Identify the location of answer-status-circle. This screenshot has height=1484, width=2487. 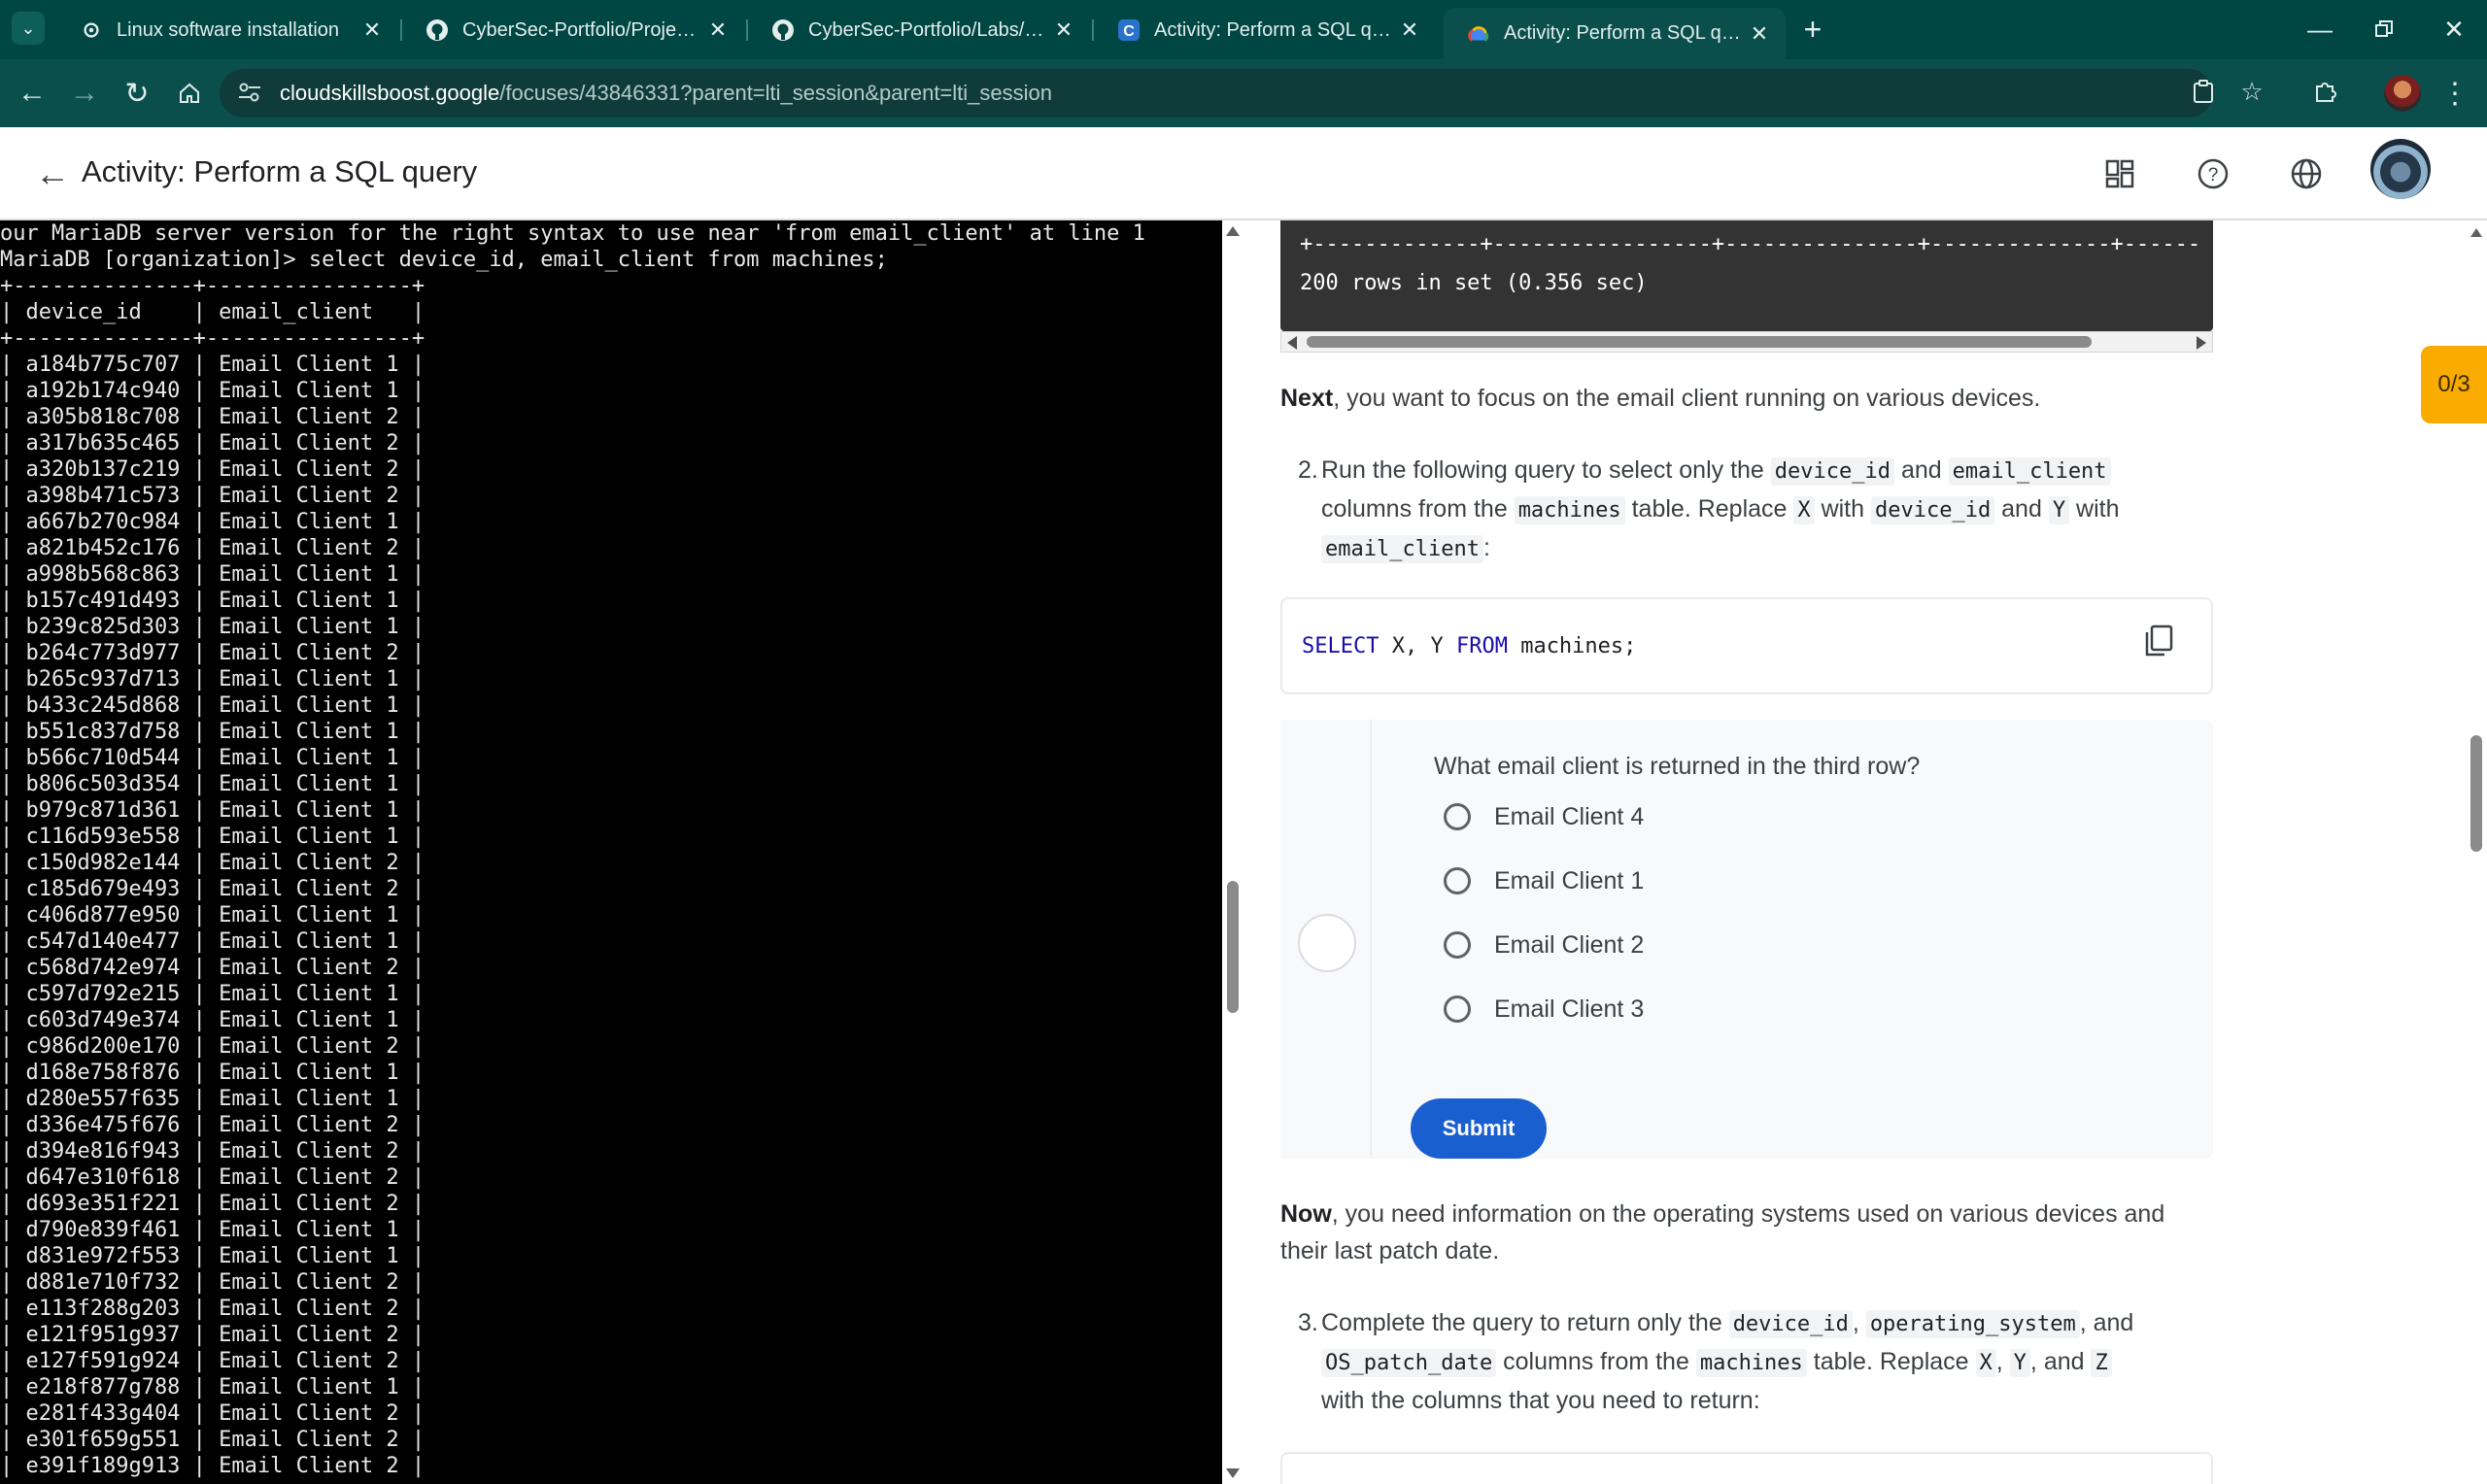
(1327, 943).